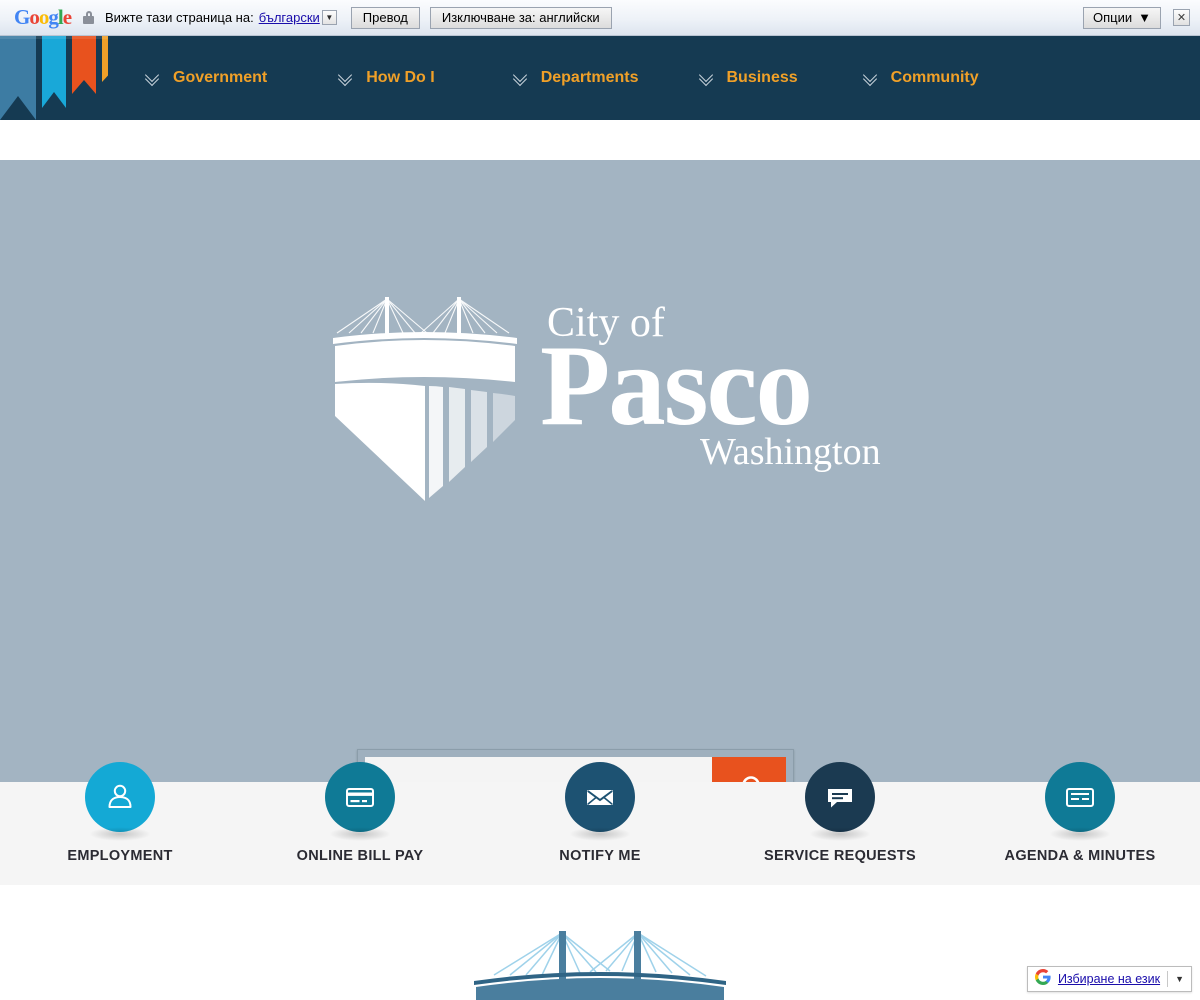  Describe the element at coordinates (1181, 17) in the screenshot. I see `close-icon: ✕` at that location.